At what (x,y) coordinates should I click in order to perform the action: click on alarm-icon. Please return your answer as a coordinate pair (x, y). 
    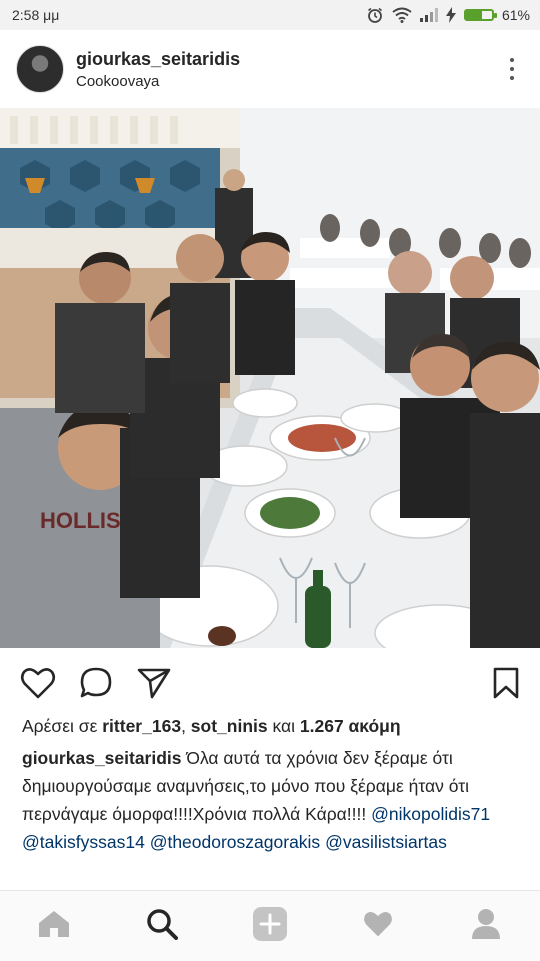
    Looking at the image, I should click on (375, 15).